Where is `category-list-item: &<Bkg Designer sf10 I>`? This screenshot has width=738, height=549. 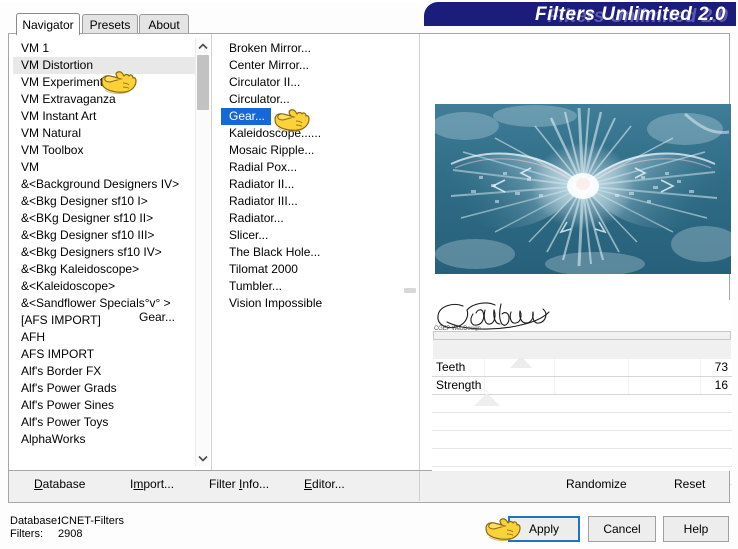
category-list-item: &<Bkg Designer sf10 I> is located at coordinates (104, 201).